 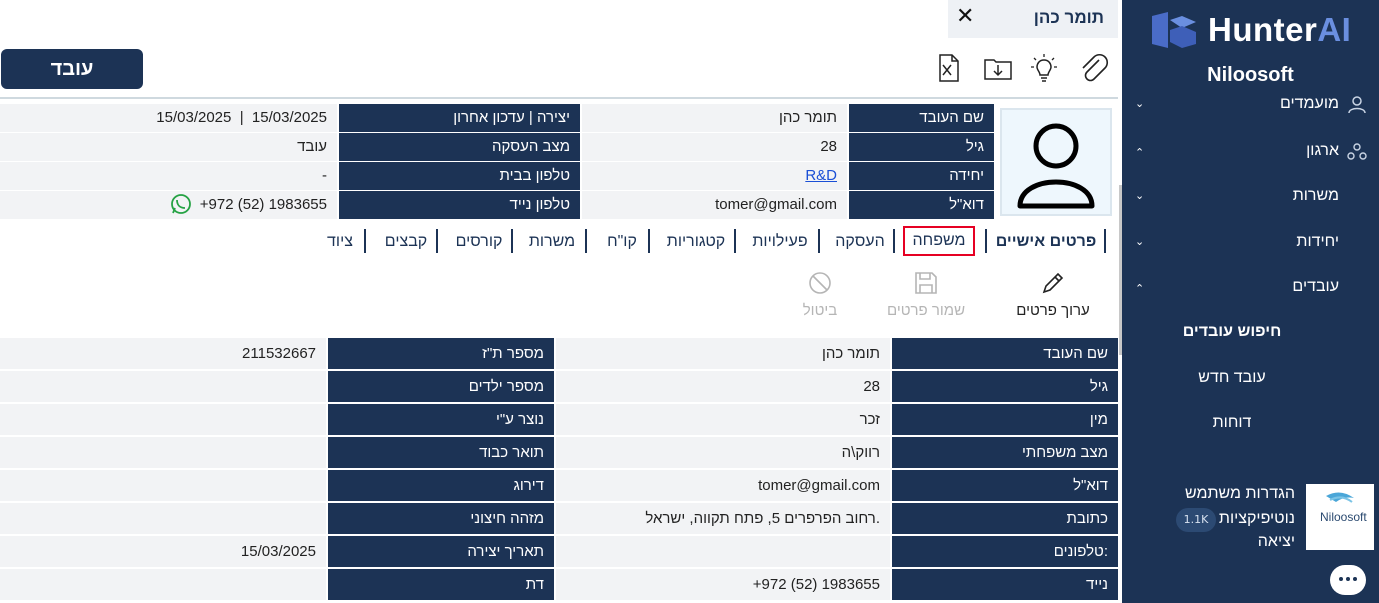 What do you see at coordinates (820, 310) in the screenshot?
I see `cancel-label: ביטול` at bounding box center [820, 310].